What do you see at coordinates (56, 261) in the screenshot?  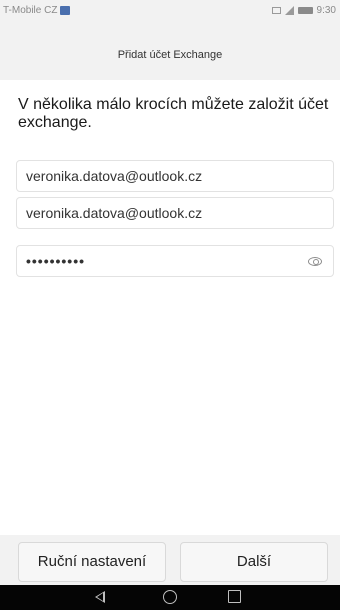 I see `password-field-value: ••••••••••` at bounding box center [56, 261].